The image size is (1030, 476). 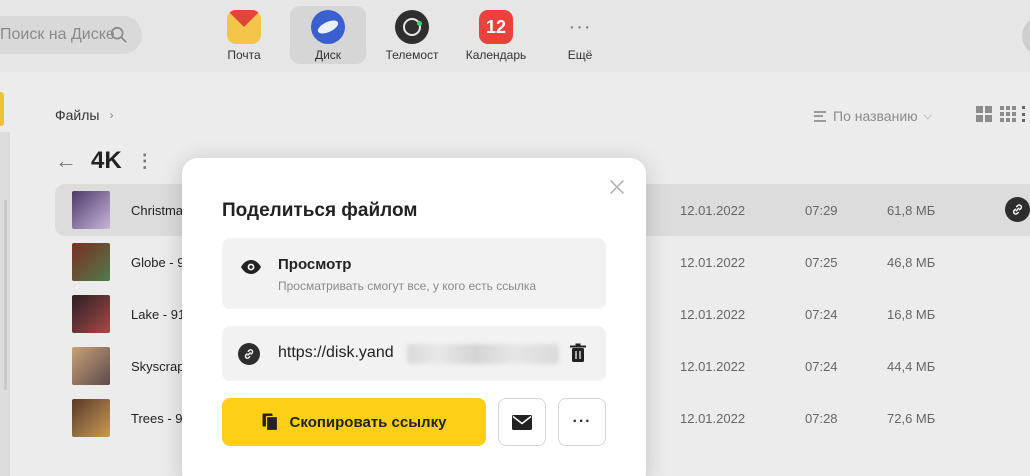 What do you see at coordinates (483, 354) in the screenshot?
I see `blurred-link-part` at bounding box center [483, 354].